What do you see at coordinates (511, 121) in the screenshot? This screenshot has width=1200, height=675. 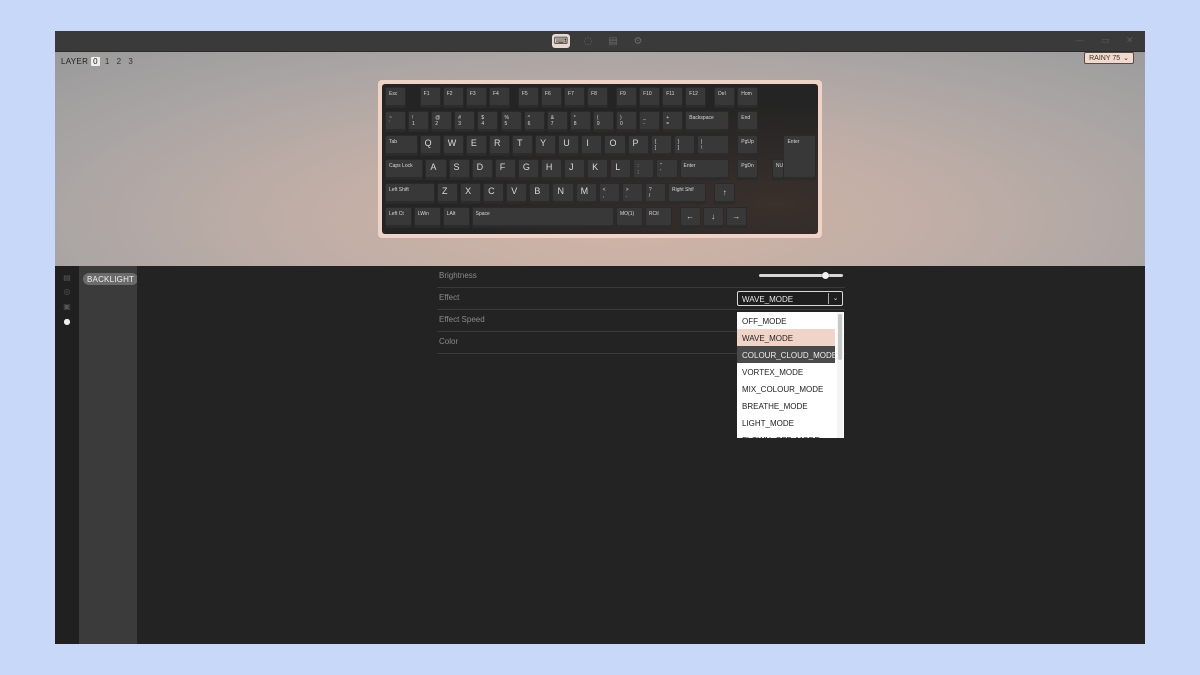 I see `key-symbol: % 5` at bounding box center [511, 121].